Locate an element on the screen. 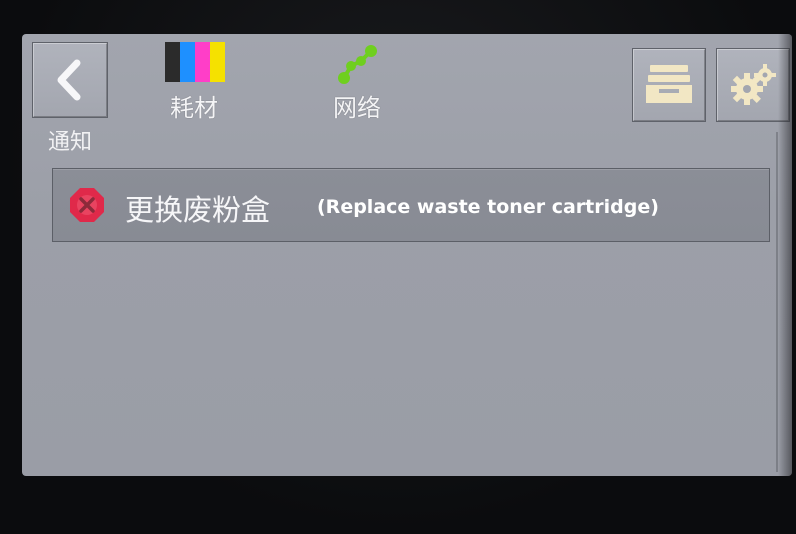 The width and height of the screenshot is (796, 534). tab-consumables-label: 耗材 is located at coordinates (194, 108).